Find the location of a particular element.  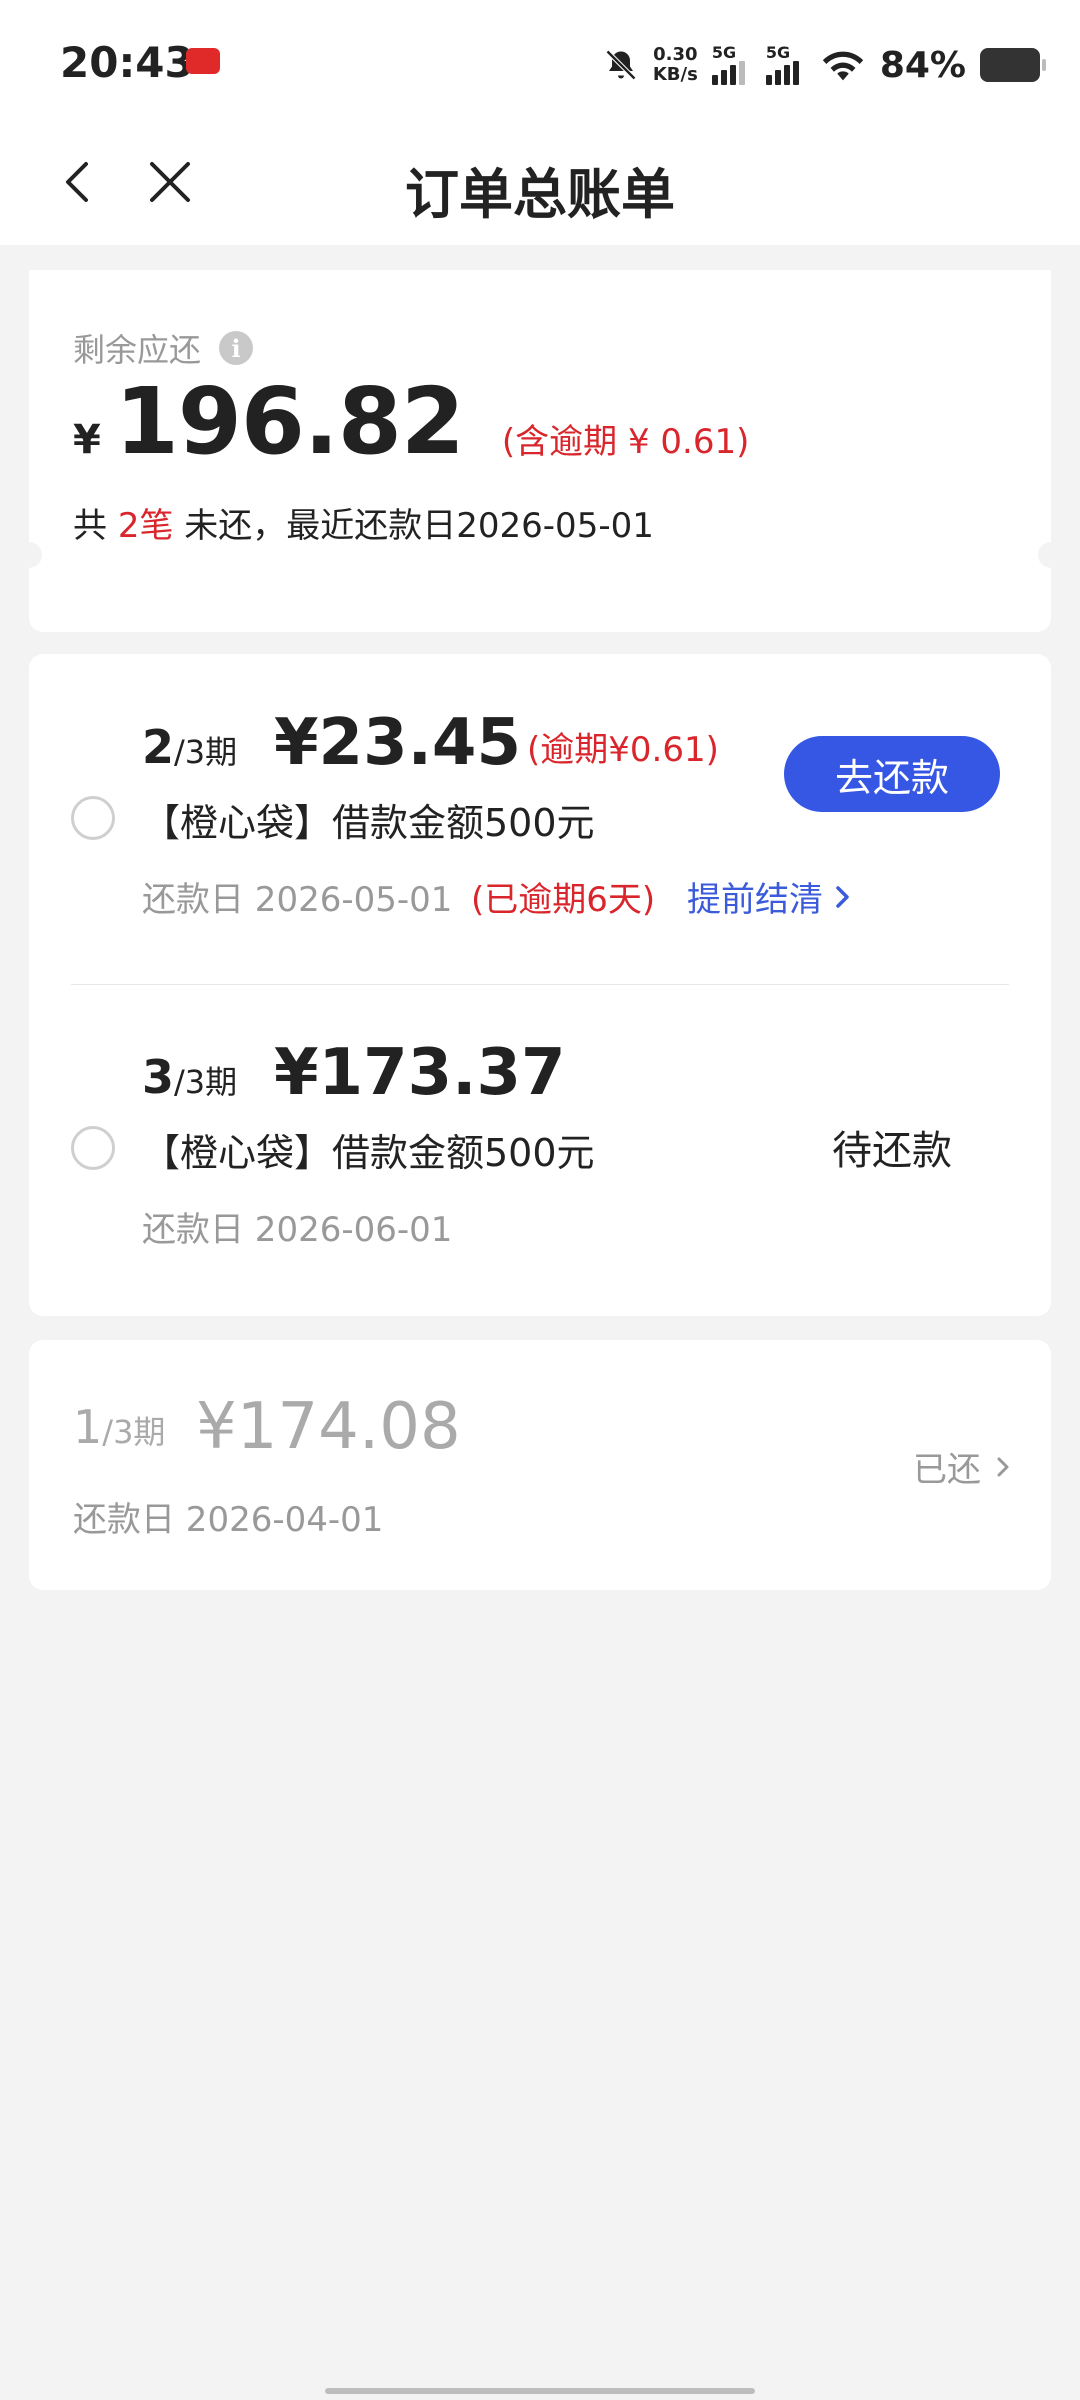

installment-amount: ¥23.45 is located at coordinates (397, 743).